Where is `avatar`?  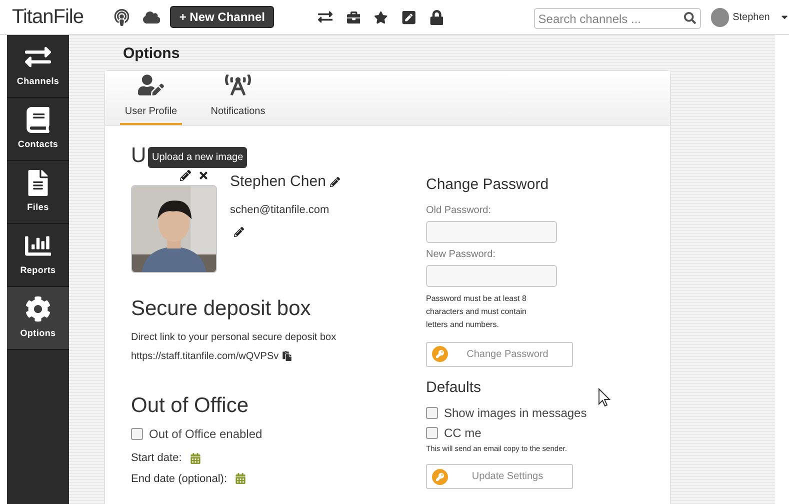 avatar is located at coordinates (720, 17).